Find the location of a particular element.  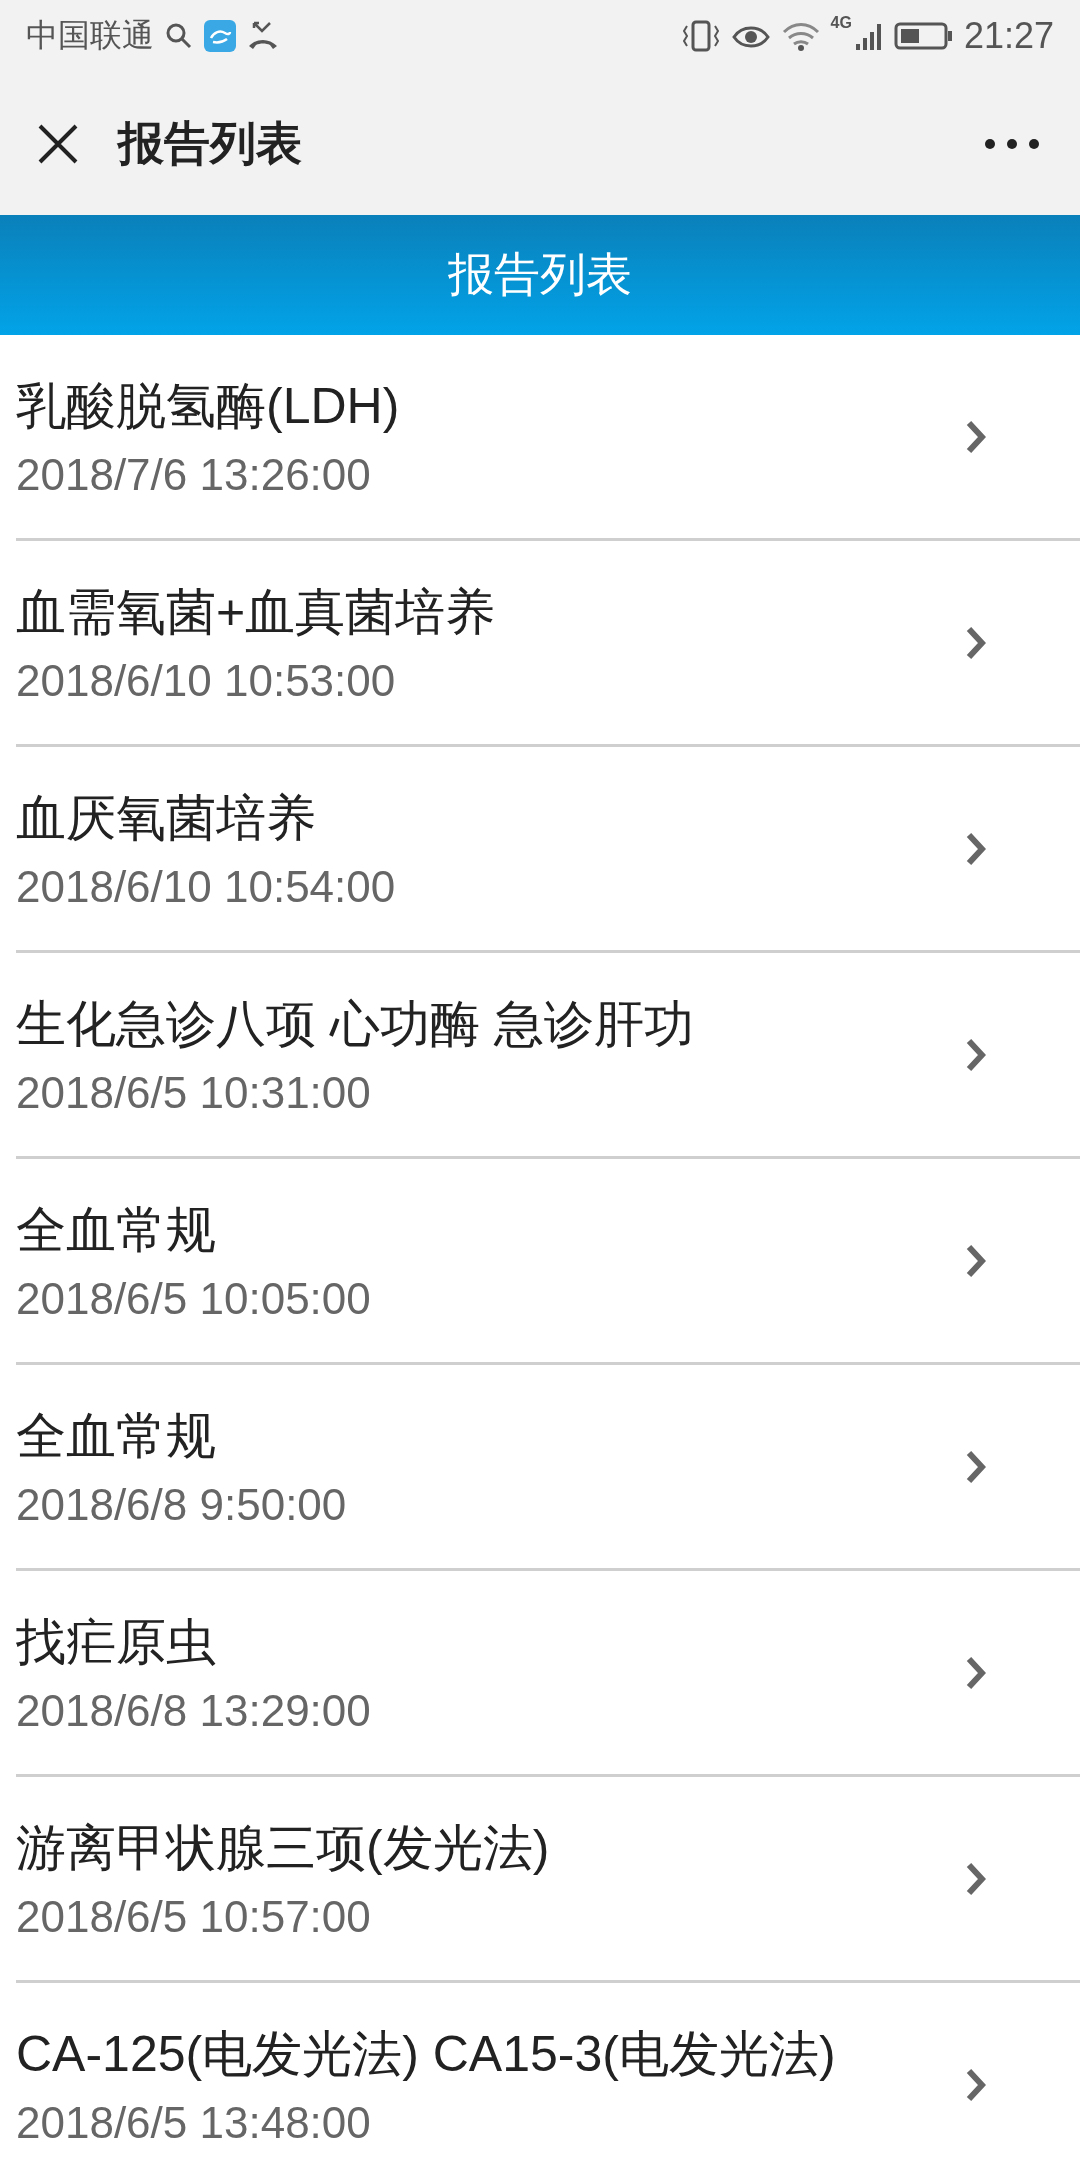

wifi-icon is located at coordinates (800, 36).